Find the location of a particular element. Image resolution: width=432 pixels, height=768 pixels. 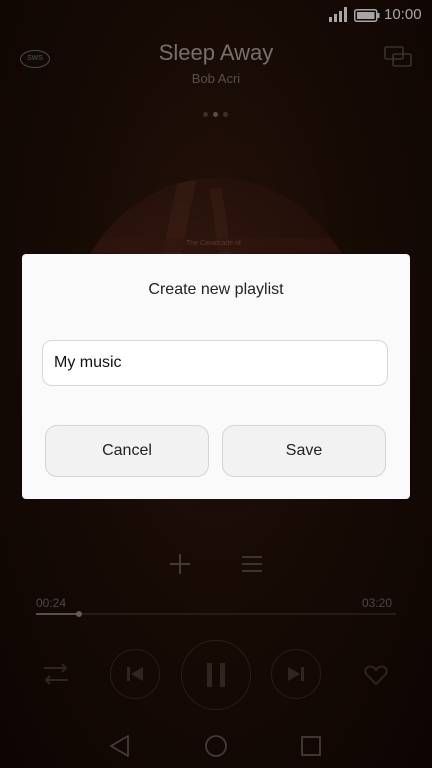

cancel-button: Cancel is located at coordinates (127, 451).